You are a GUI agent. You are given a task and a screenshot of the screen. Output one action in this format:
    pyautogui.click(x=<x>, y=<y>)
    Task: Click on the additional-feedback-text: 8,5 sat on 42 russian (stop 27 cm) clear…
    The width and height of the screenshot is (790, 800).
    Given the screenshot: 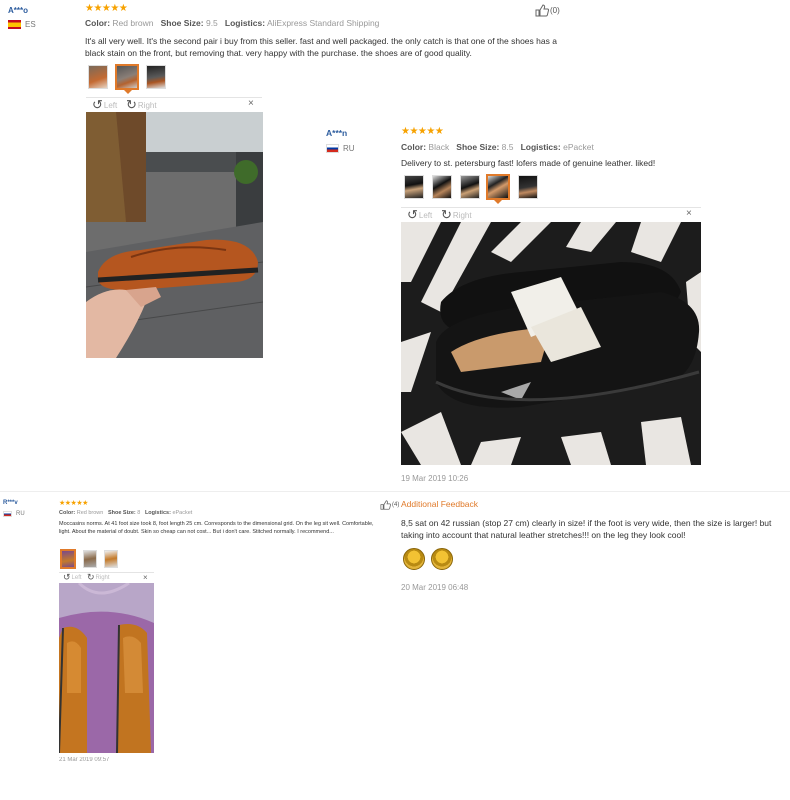 What is the action you would take?
    pyautogui.click(x=586, y=529)
    